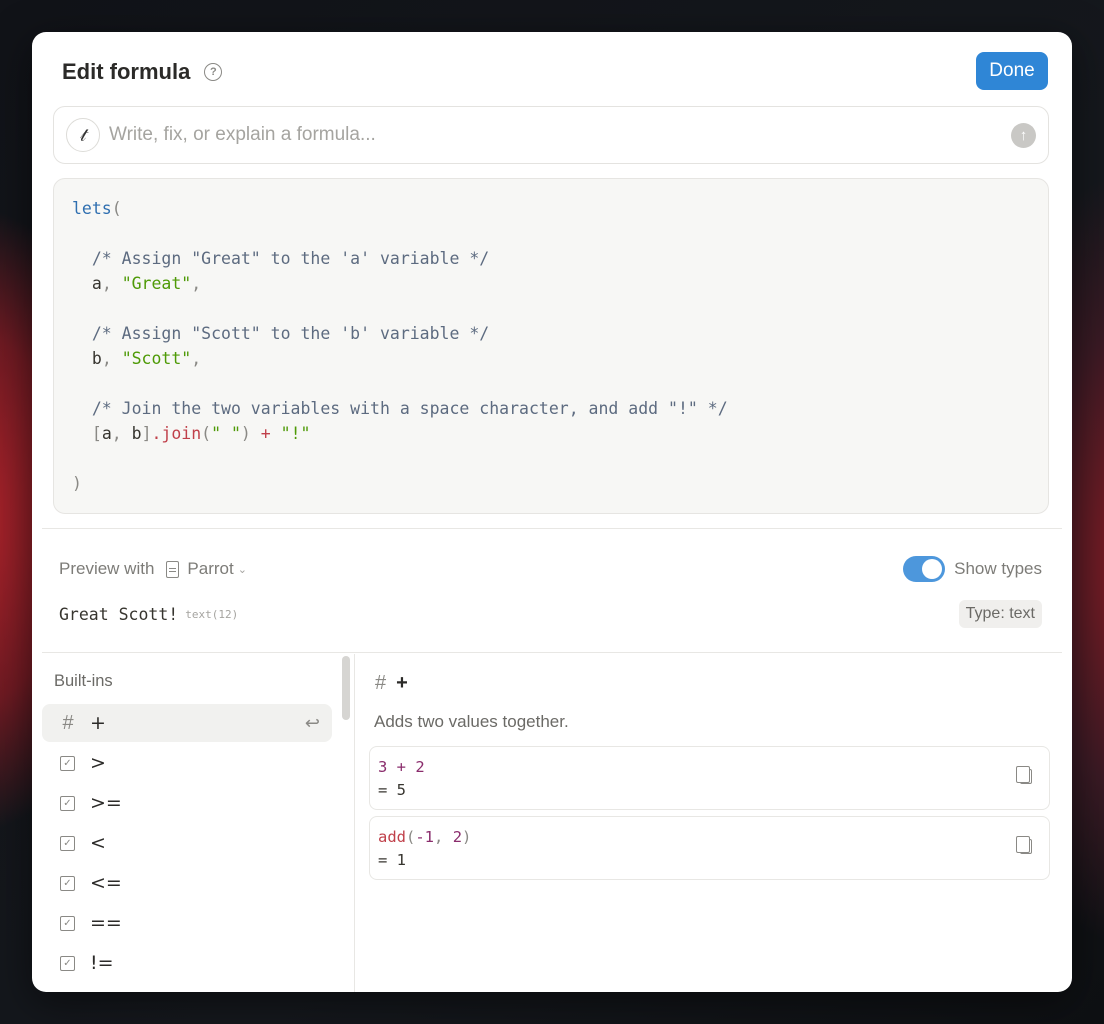 This screenshot has width=1104, height=1024. What do you see at coordinates (550, 569) in the screenshot?
I see `preview-row: Preview with Parrot ⌄ Show types` at bounding box center [550, 569].